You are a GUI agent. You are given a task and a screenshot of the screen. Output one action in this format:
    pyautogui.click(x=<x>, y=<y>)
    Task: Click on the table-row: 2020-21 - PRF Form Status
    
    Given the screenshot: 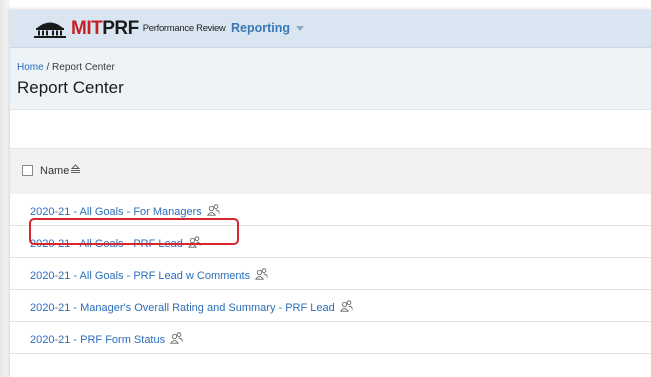 What is the action you would take?
    pyautogui.click(x=330, y=338)
    